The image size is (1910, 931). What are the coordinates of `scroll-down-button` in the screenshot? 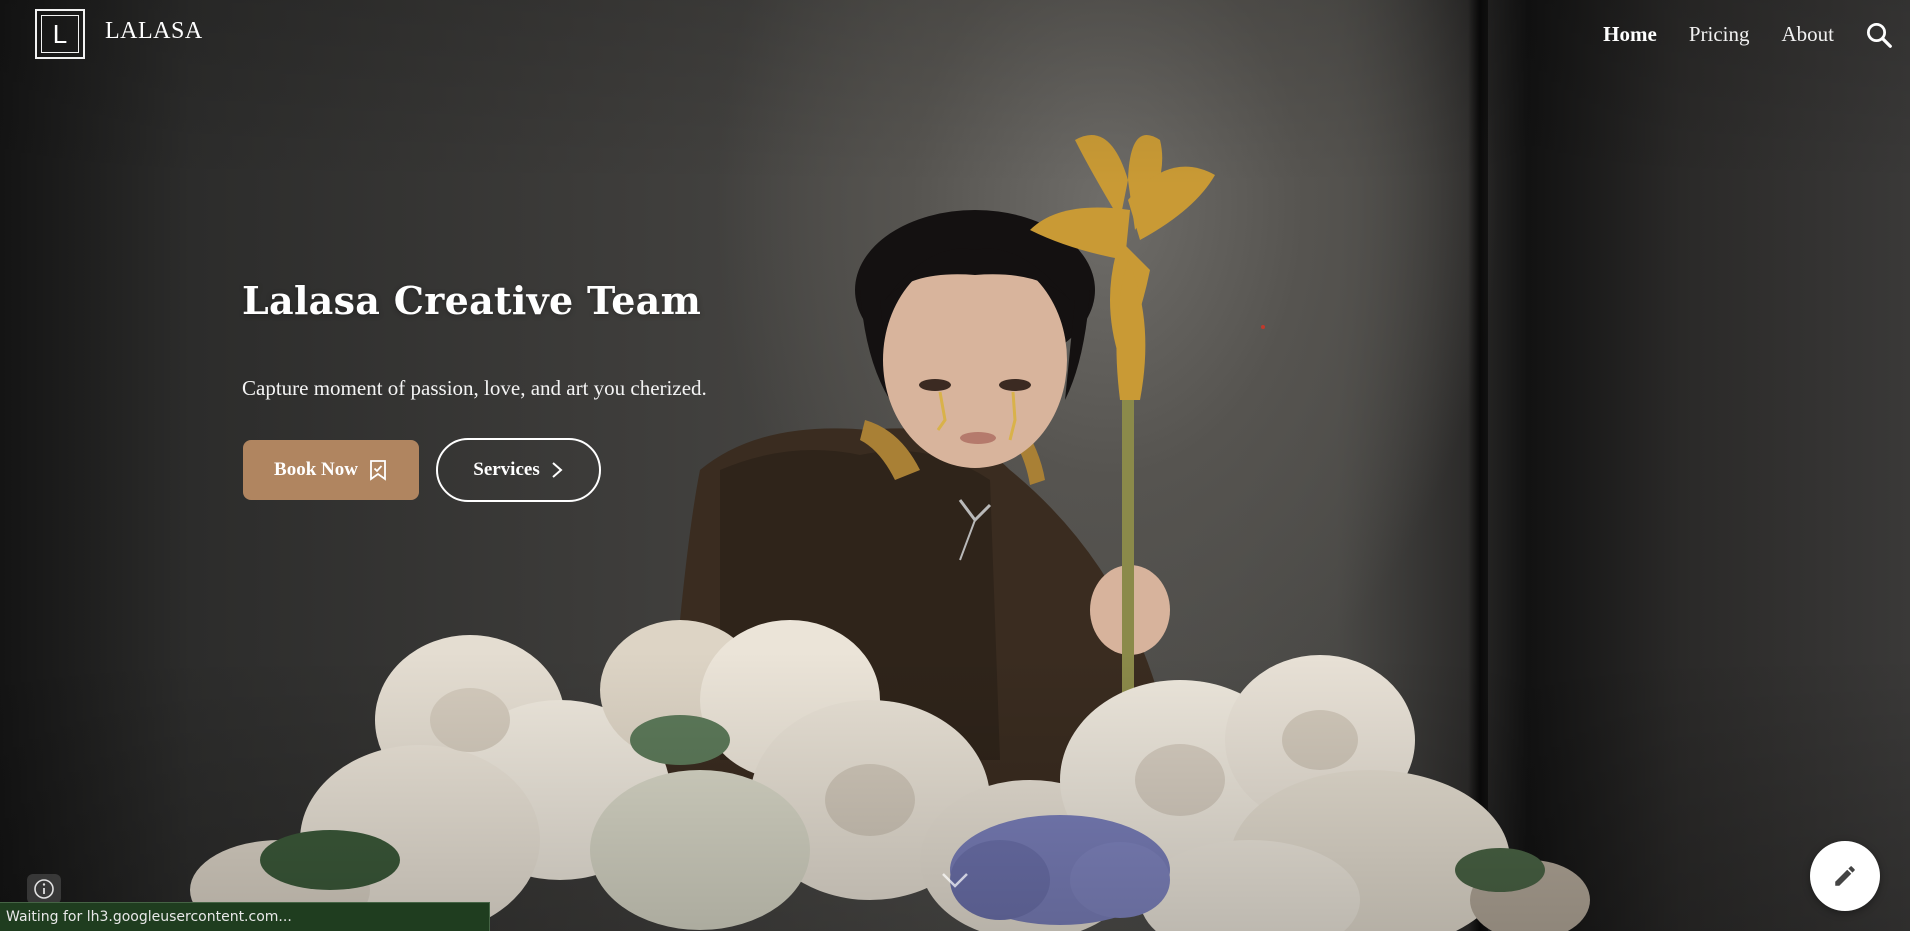 It's located at (955, 880).